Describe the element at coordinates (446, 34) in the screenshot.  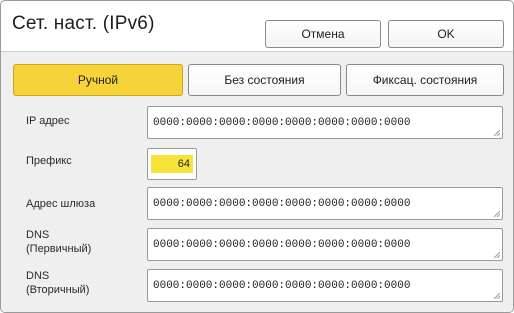
I see `ok-button: OK` at that location.